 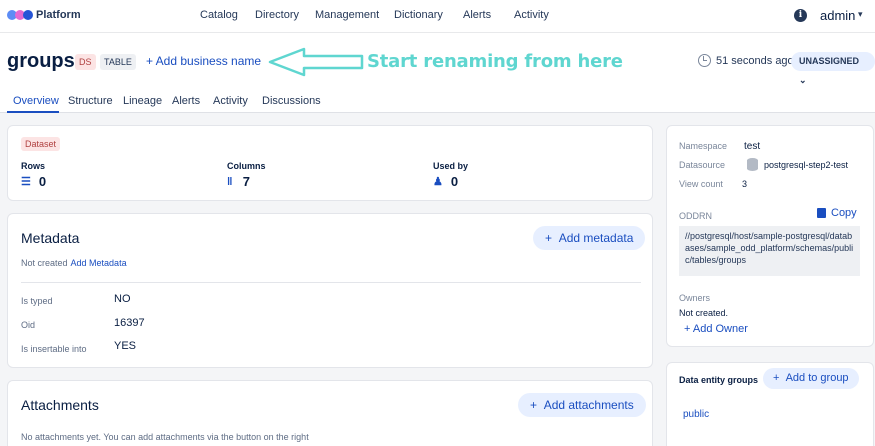 What do you see at coordinates (770, 404) in the screenshot?
I see `data-entity-groups-card: Data entity groups + Add to group public` at bounding box center [770, 404].